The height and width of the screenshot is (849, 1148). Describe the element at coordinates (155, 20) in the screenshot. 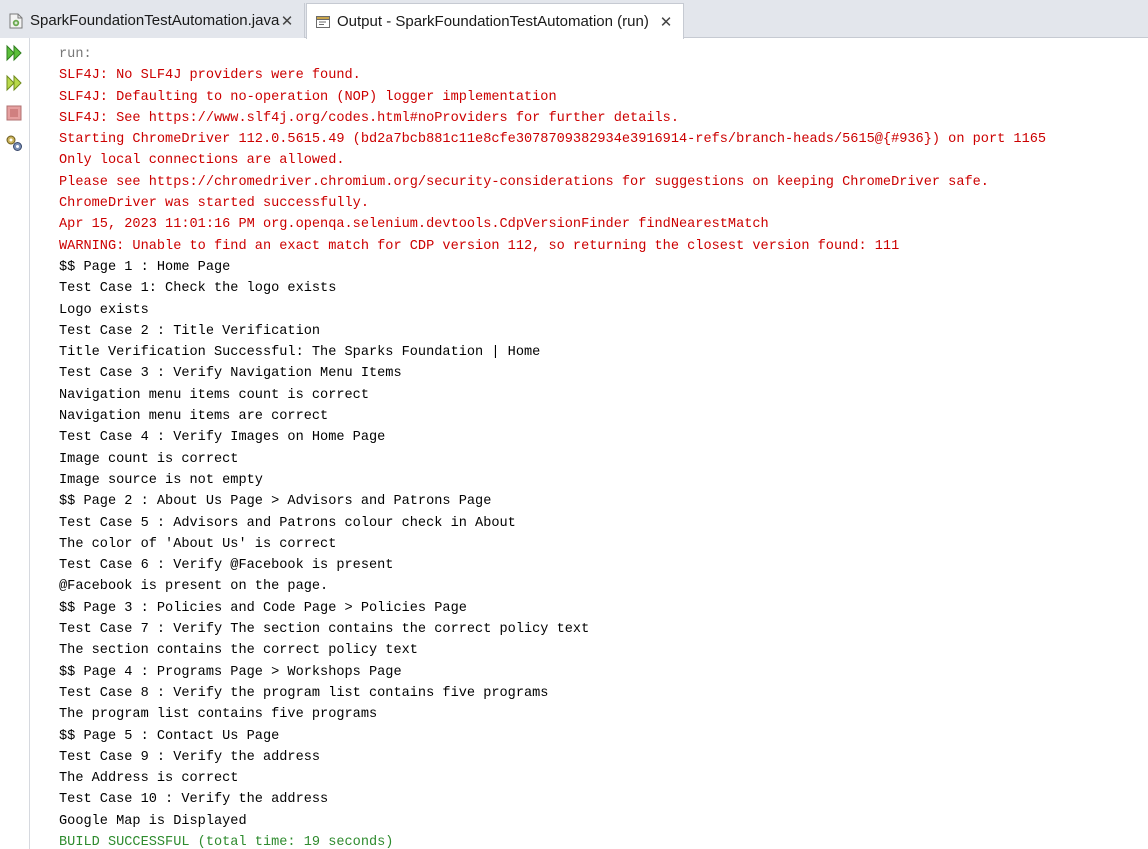

I see `tab-label: SparkFoundationTestAutomation.java` at that location.